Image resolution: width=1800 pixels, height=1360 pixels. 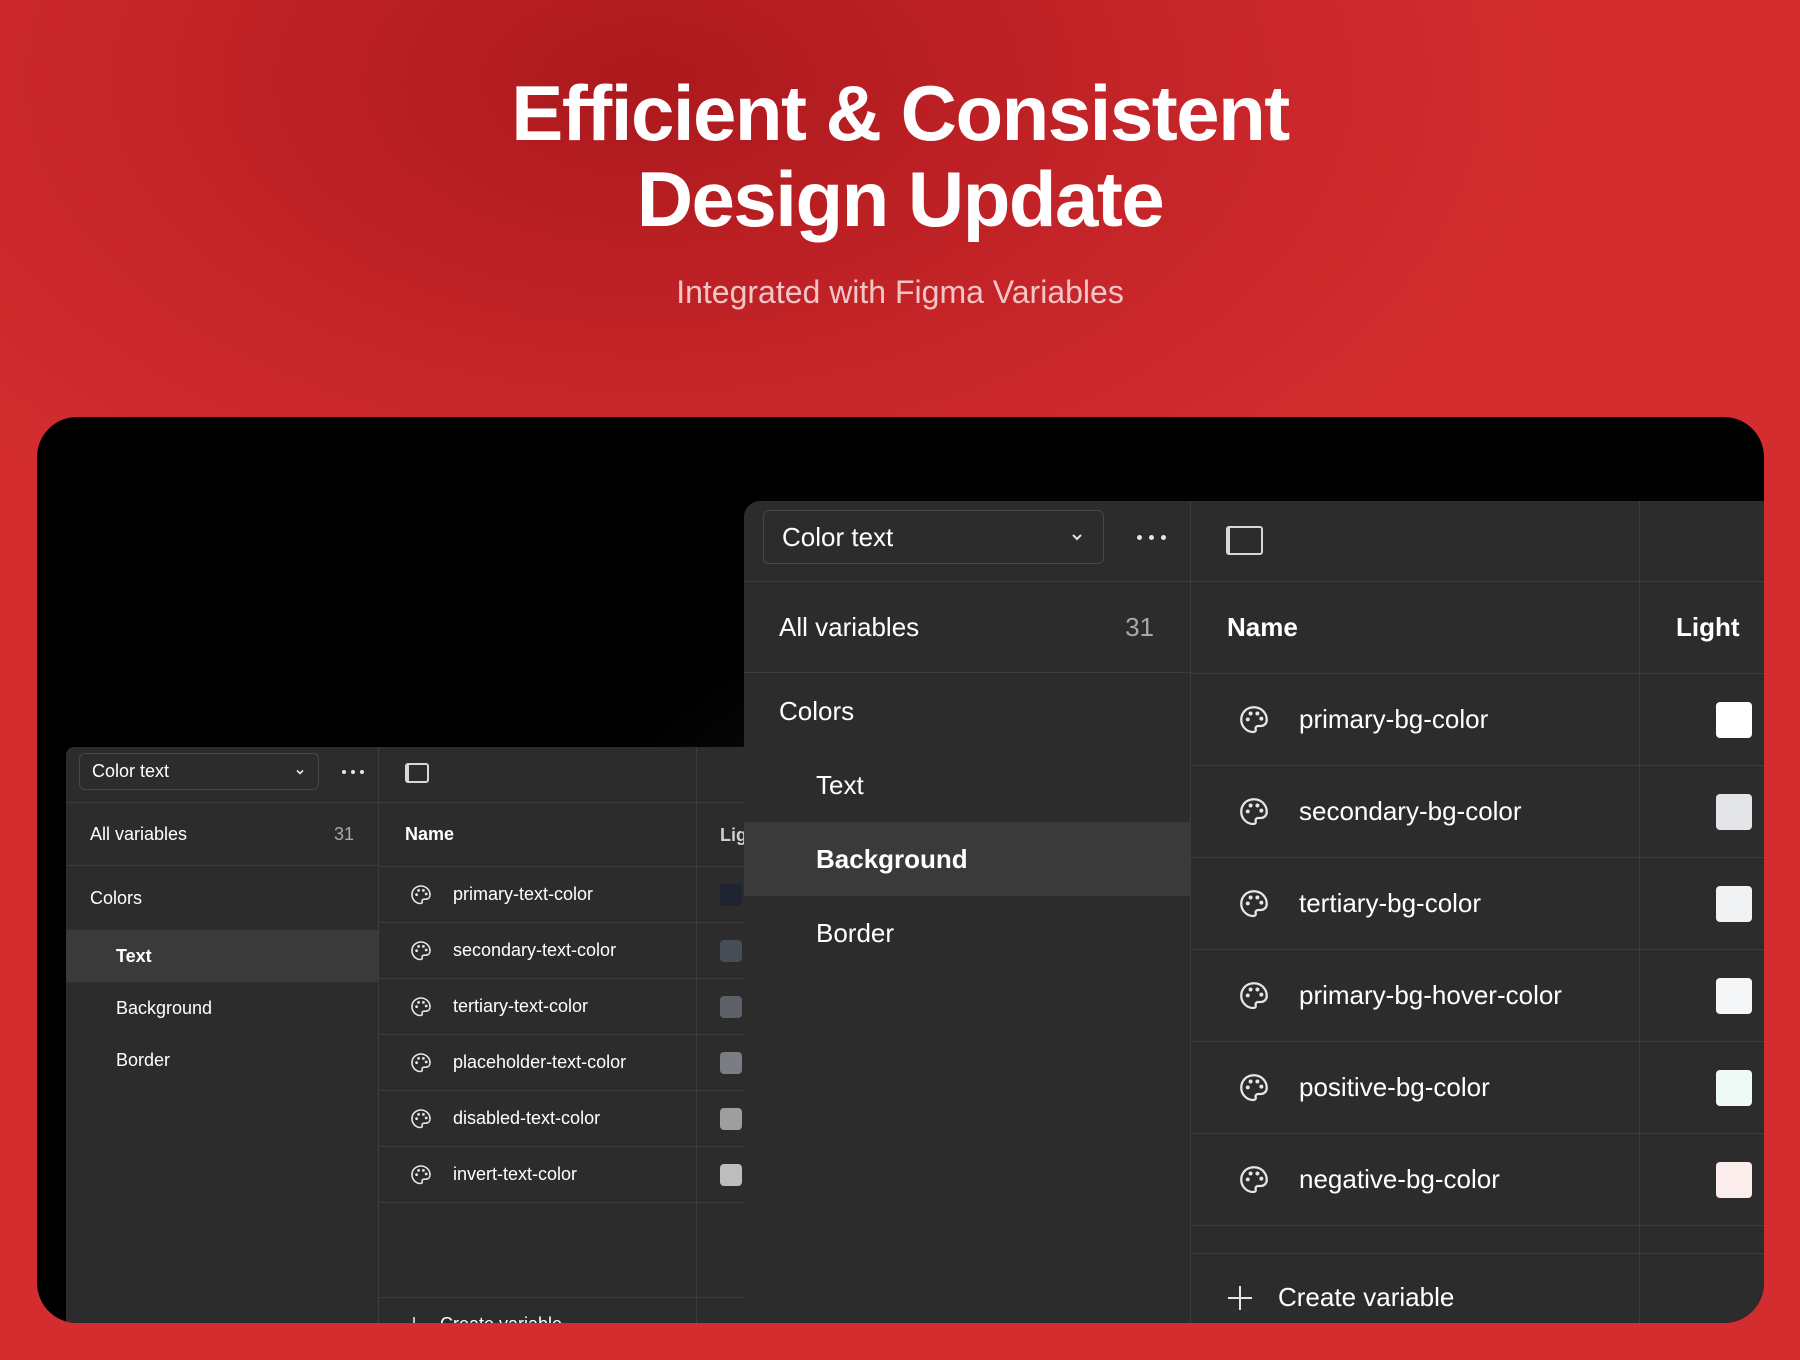 I want to click on table-row: primary-bg-color, so click(x=1477, y=720).